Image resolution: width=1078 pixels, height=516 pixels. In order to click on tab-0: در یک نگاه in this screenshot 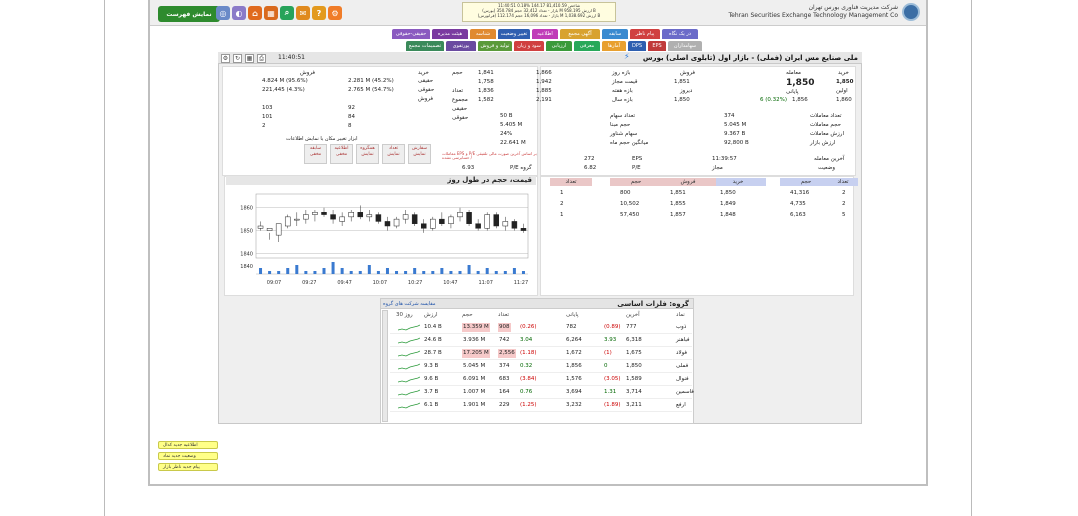, I will do `click(680, 34)`.